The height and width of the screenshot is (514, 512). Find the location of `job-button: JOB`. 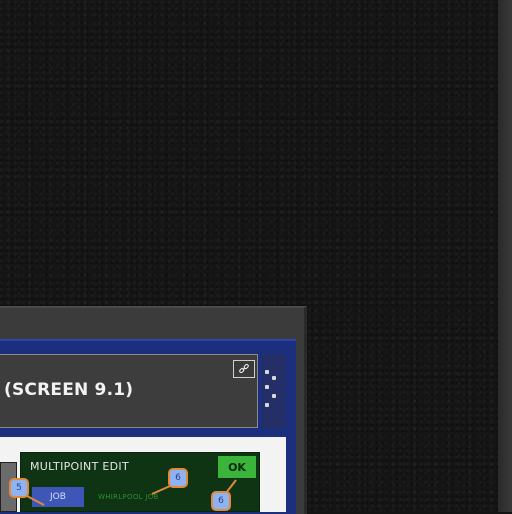

job-button: JOB is located at coordinates (58, 497).